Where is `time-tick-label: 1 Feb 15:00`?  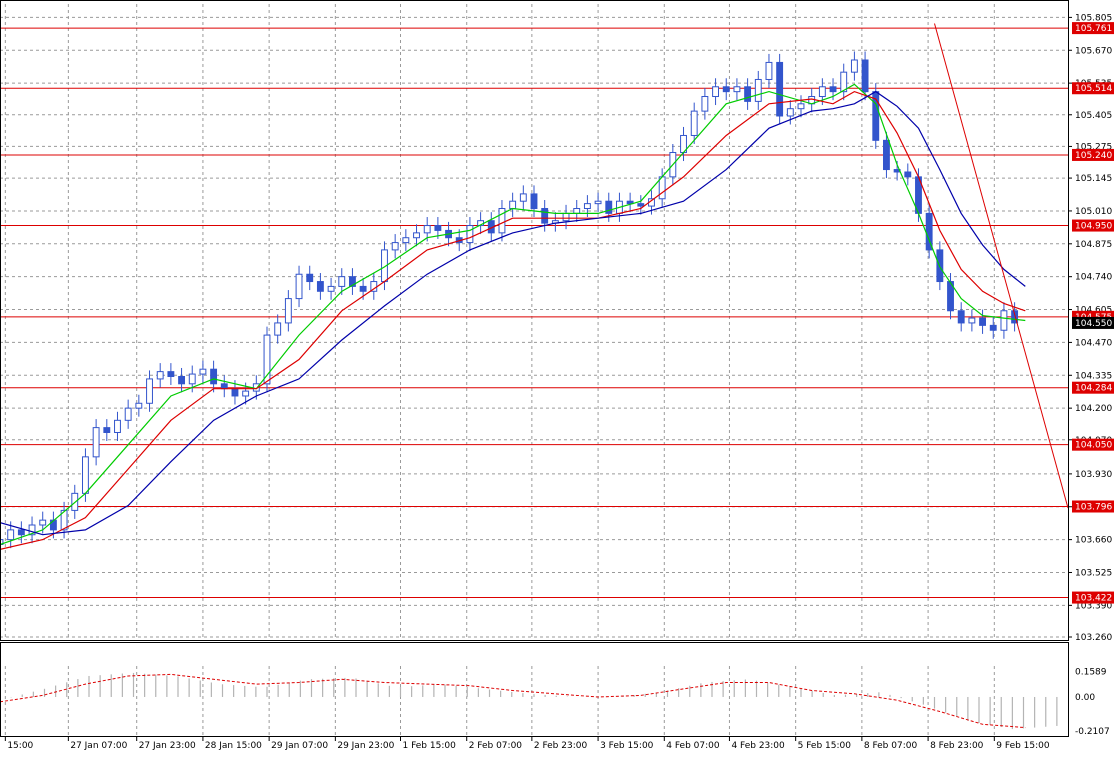
time-tick-label: 1 Feb 15:00 is located at coordinates (430, 746).